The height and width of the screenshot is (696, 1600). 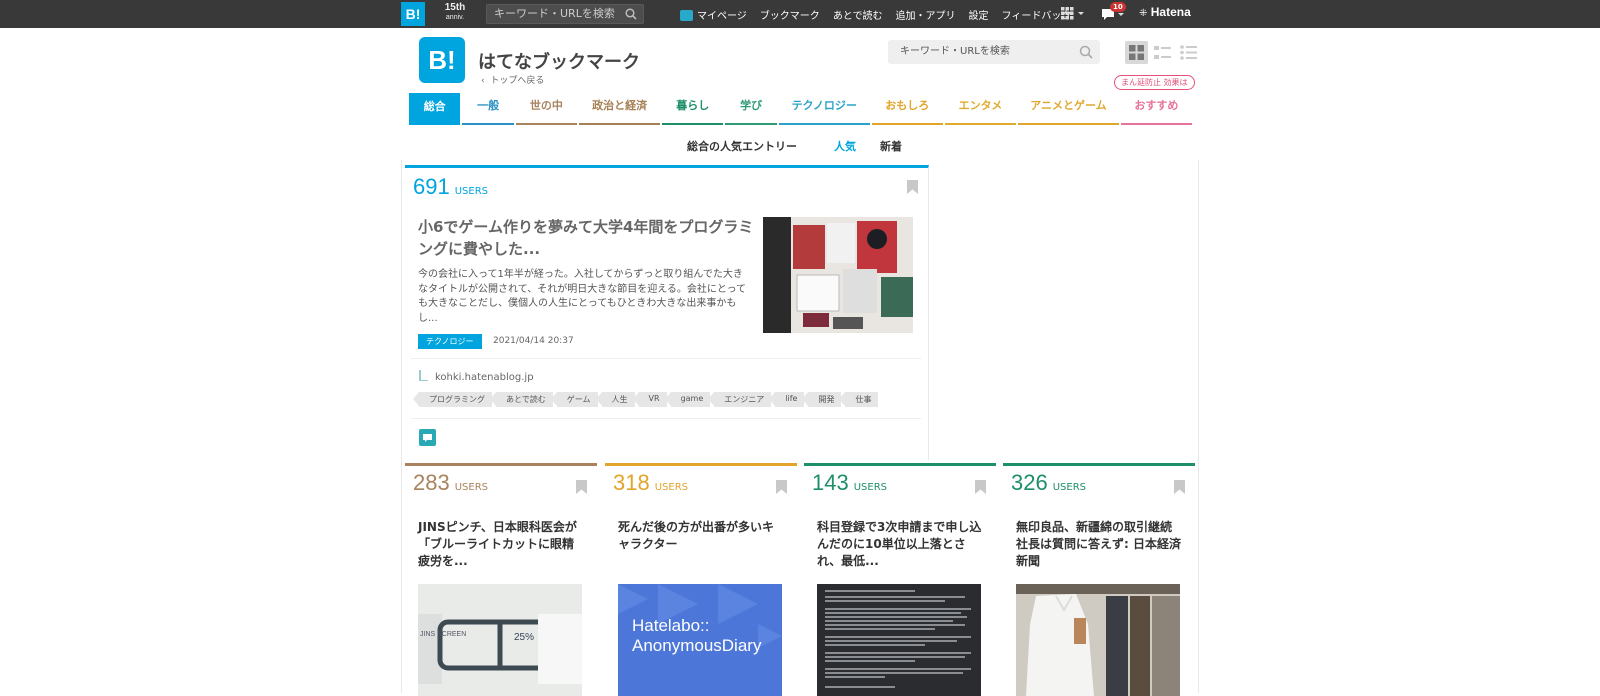 What do you see at coordinates (533, 341) in the screenshot?
I see `entry-date: 2021/04/14 20:37` at bounding box center [533, 341].